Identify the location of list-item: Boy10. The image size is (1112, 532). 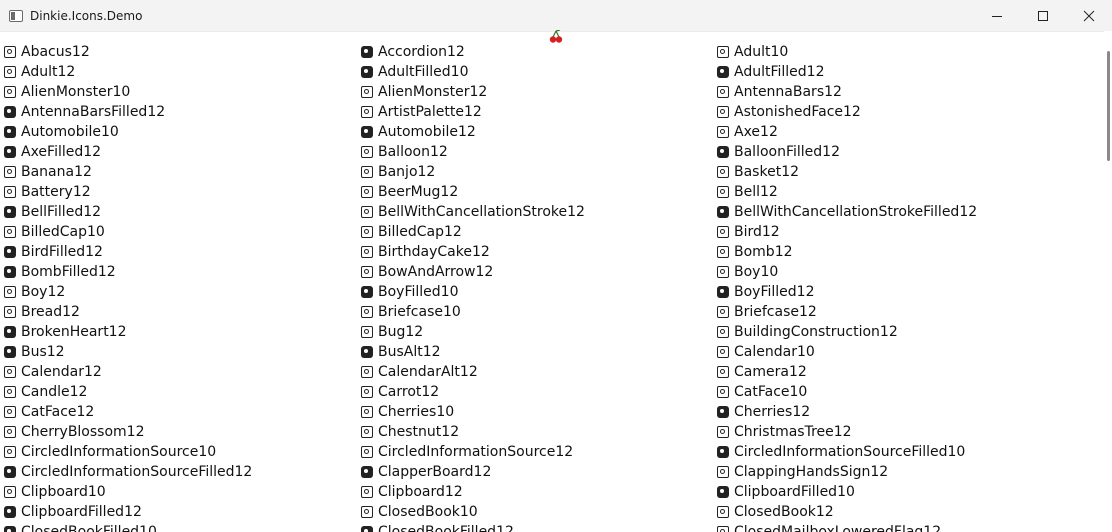
(847, 272).